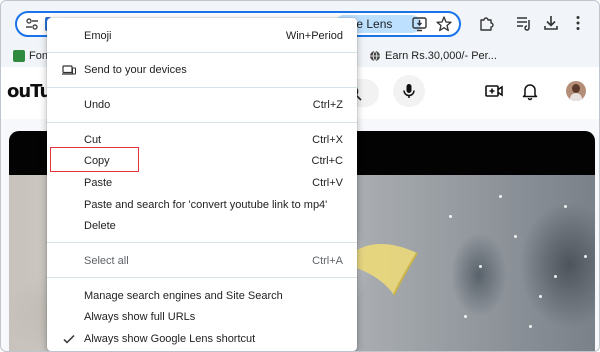 This screenshot has height=352, width=600. Describe the element at coordinates (202, 296) in the screenshot. I see `menu-item-manage-search-engines: Manage search engines and Site Search` at that location.